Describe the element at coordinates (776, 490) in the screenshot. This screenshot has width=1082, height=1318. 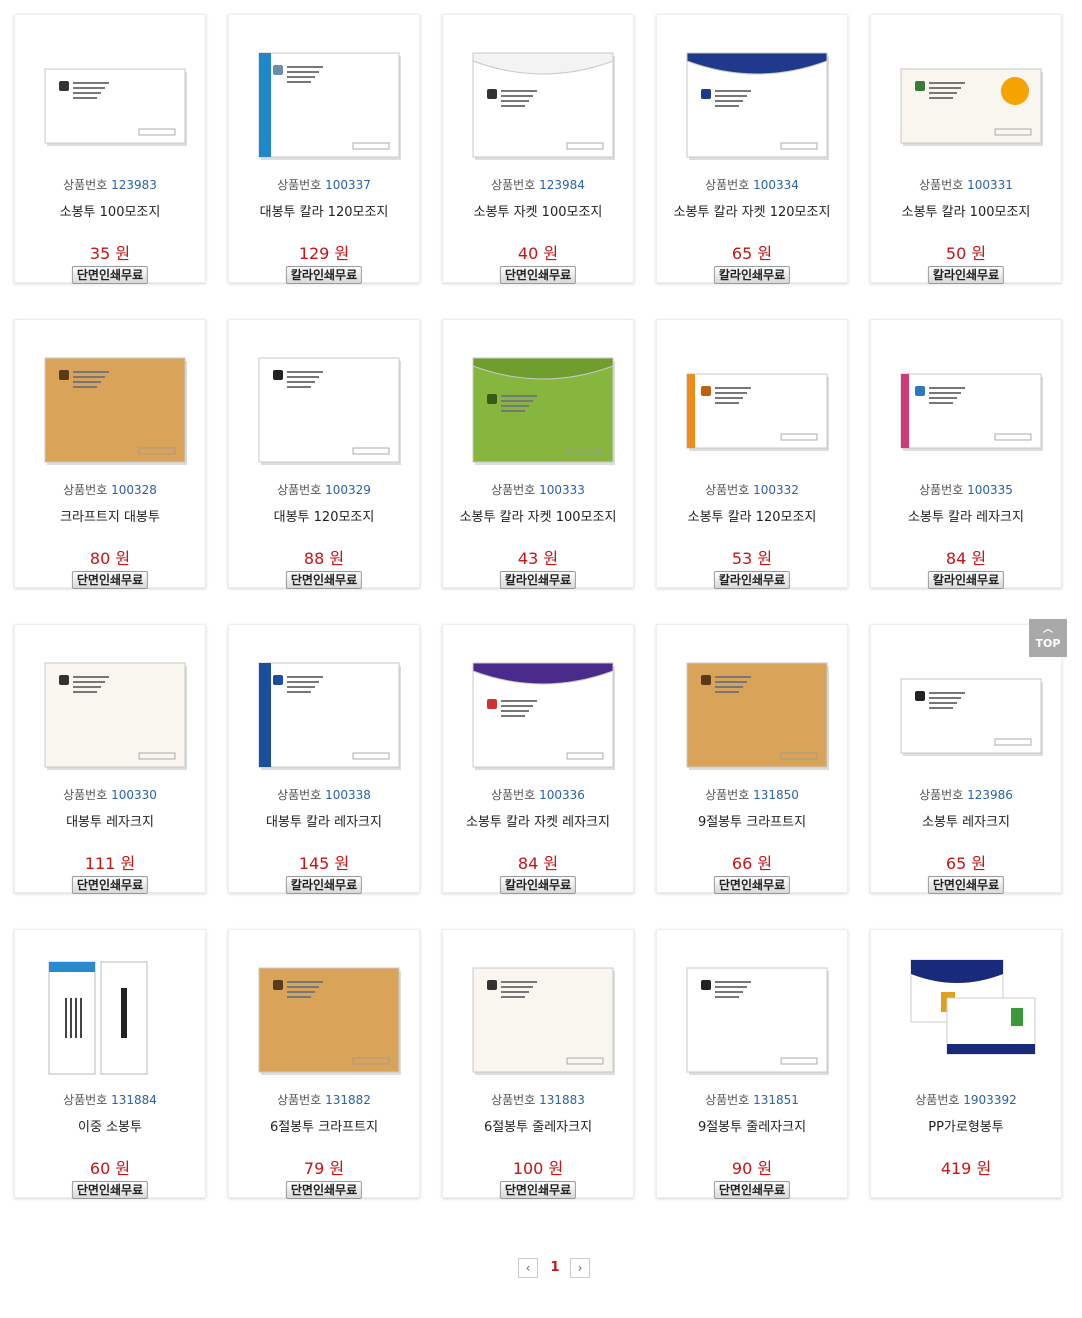
I see `product-code: 100332` at that location.